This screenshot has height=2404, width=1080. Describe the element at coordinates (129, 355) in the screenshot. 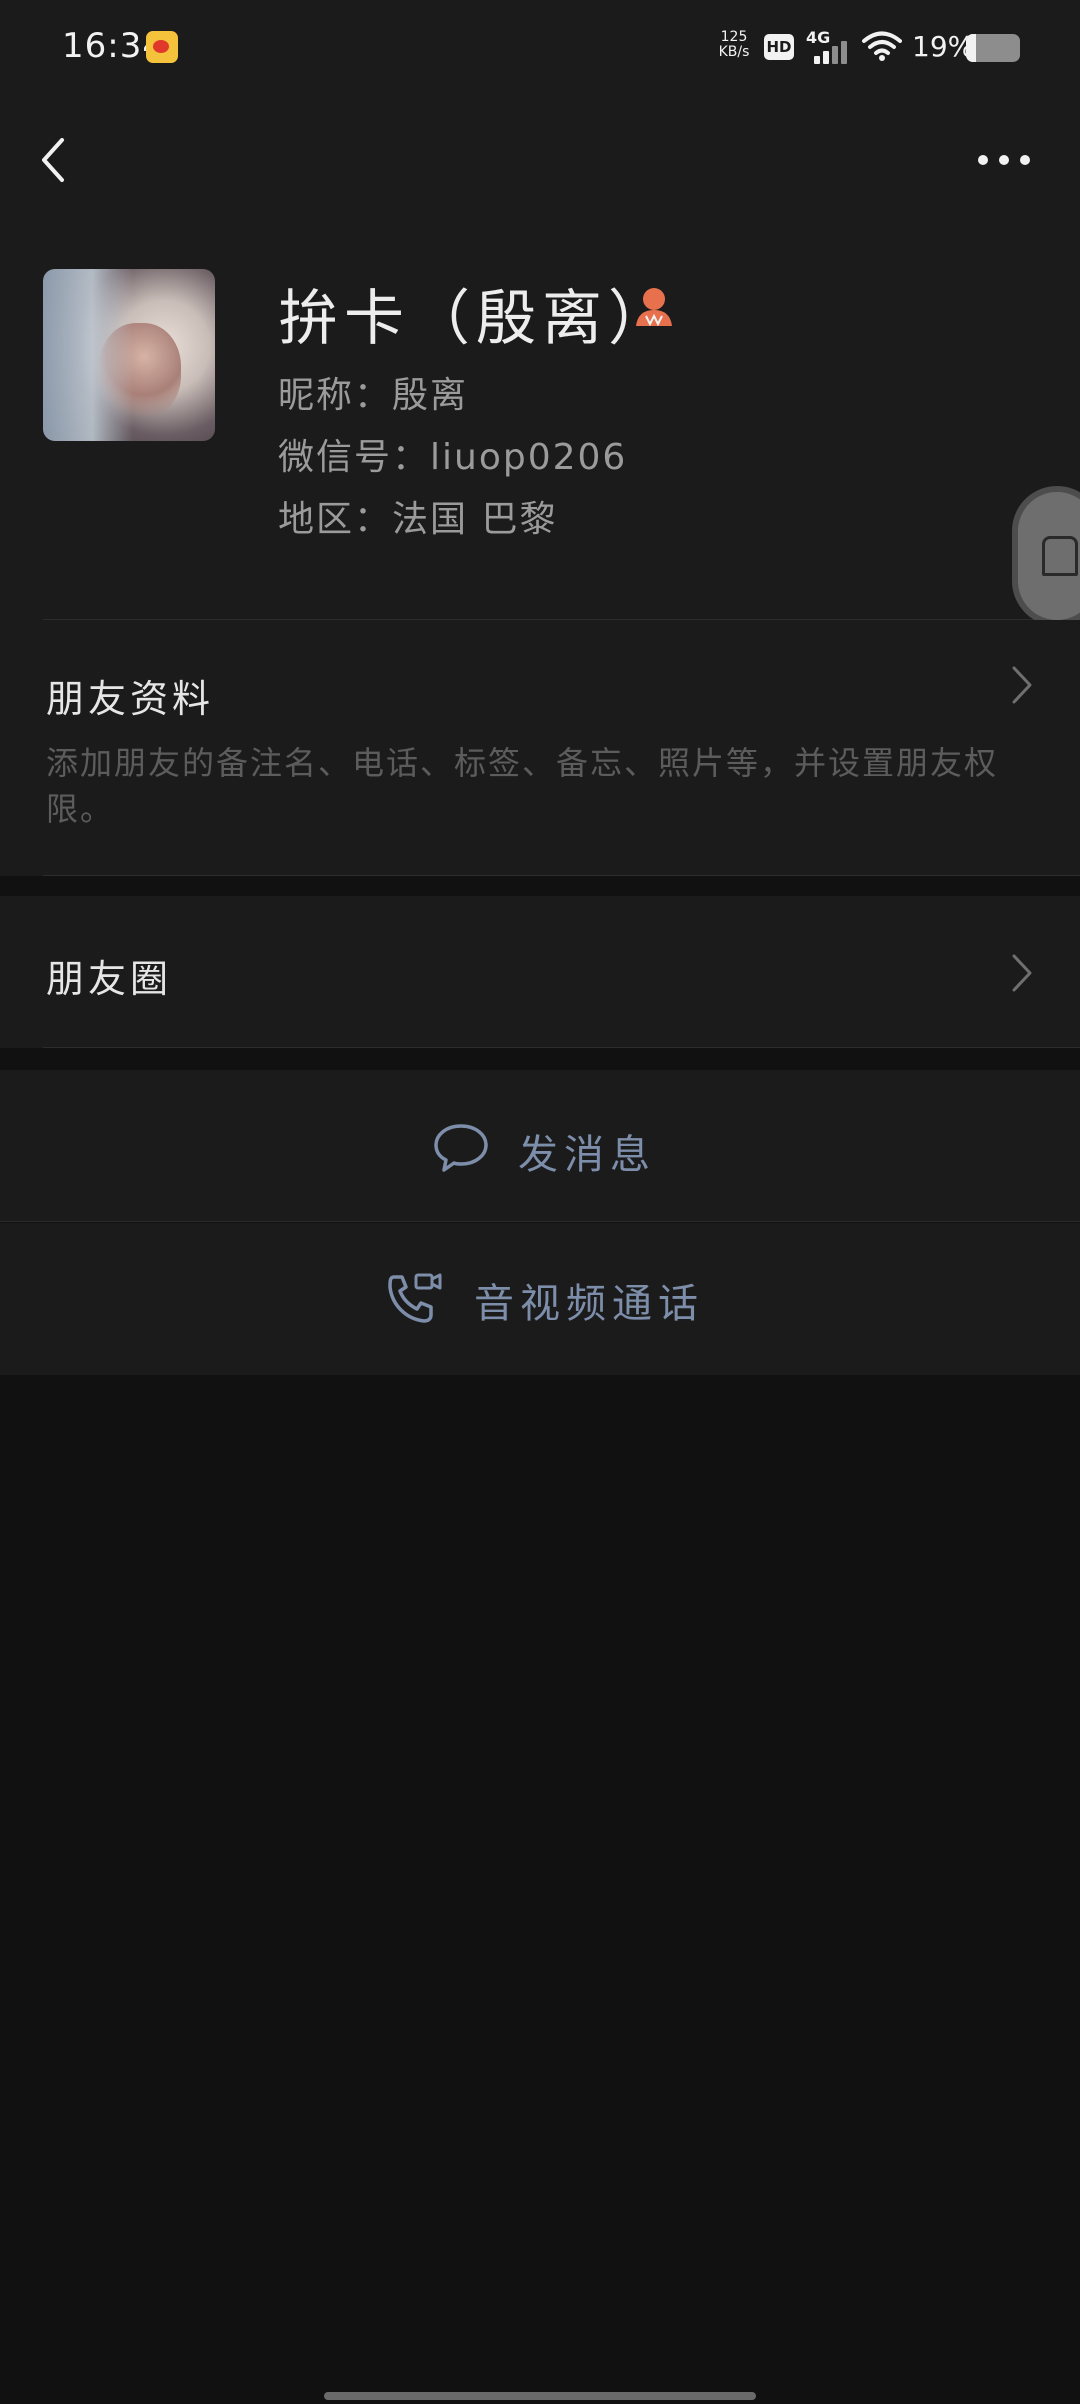

I see `avatar` at that location.